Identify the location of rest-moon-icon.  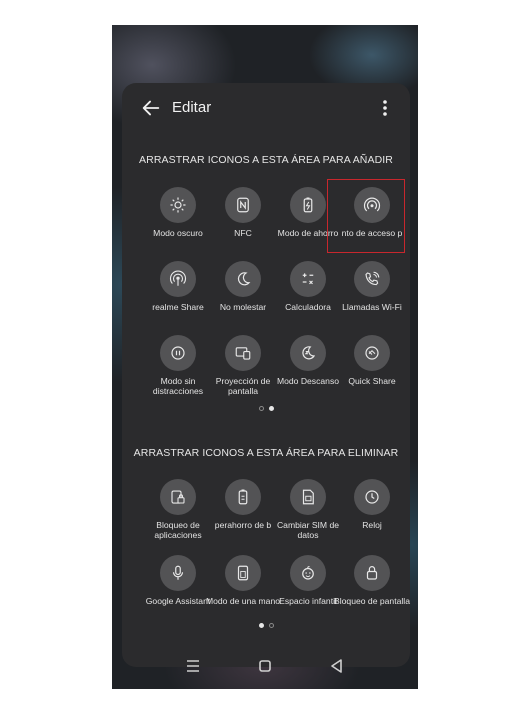
(309, 353).